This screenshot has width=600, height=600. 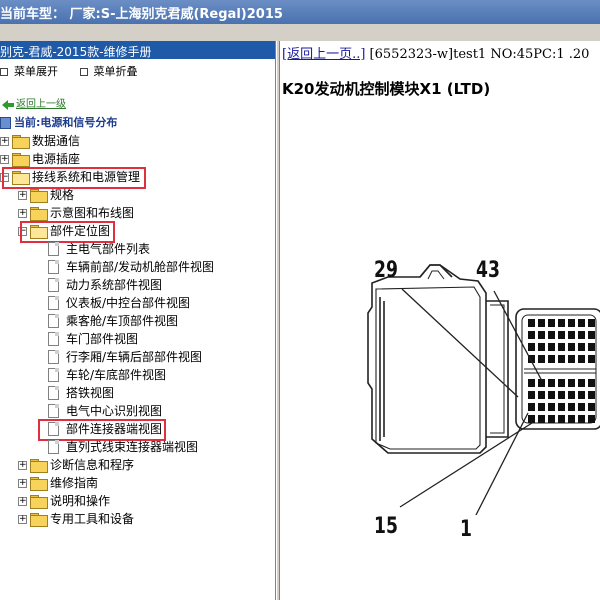 What do you see at coordinates (466, 529) in the screenshot?
I see `pin-label-1: 1` at bounding box center [466, 529].